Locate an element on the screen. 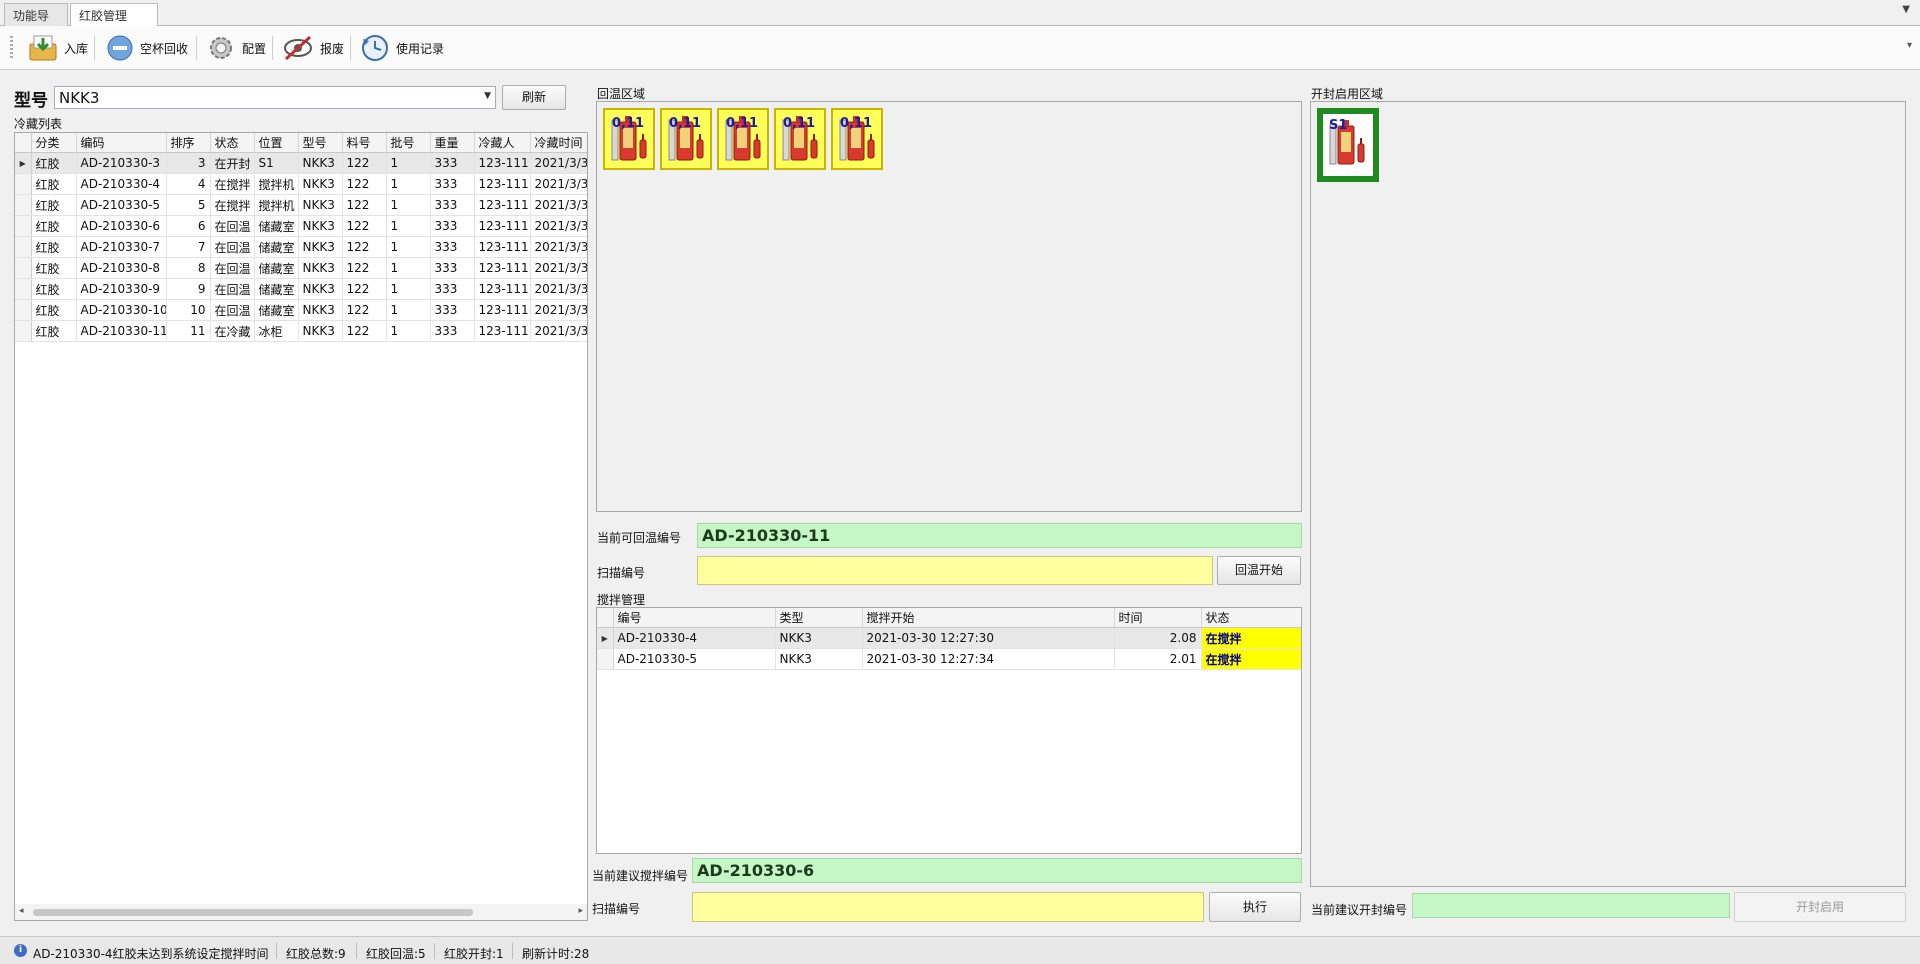 The image size is (1920, 964). column-header: 排序 is located at coordinates (188, 143).